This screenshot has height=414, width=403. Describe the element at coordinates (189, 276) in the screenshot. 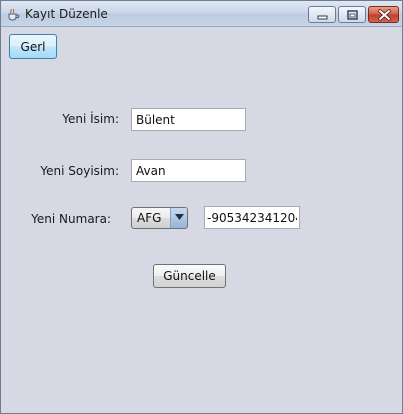

I see `update-button: Güncelle` at that location.